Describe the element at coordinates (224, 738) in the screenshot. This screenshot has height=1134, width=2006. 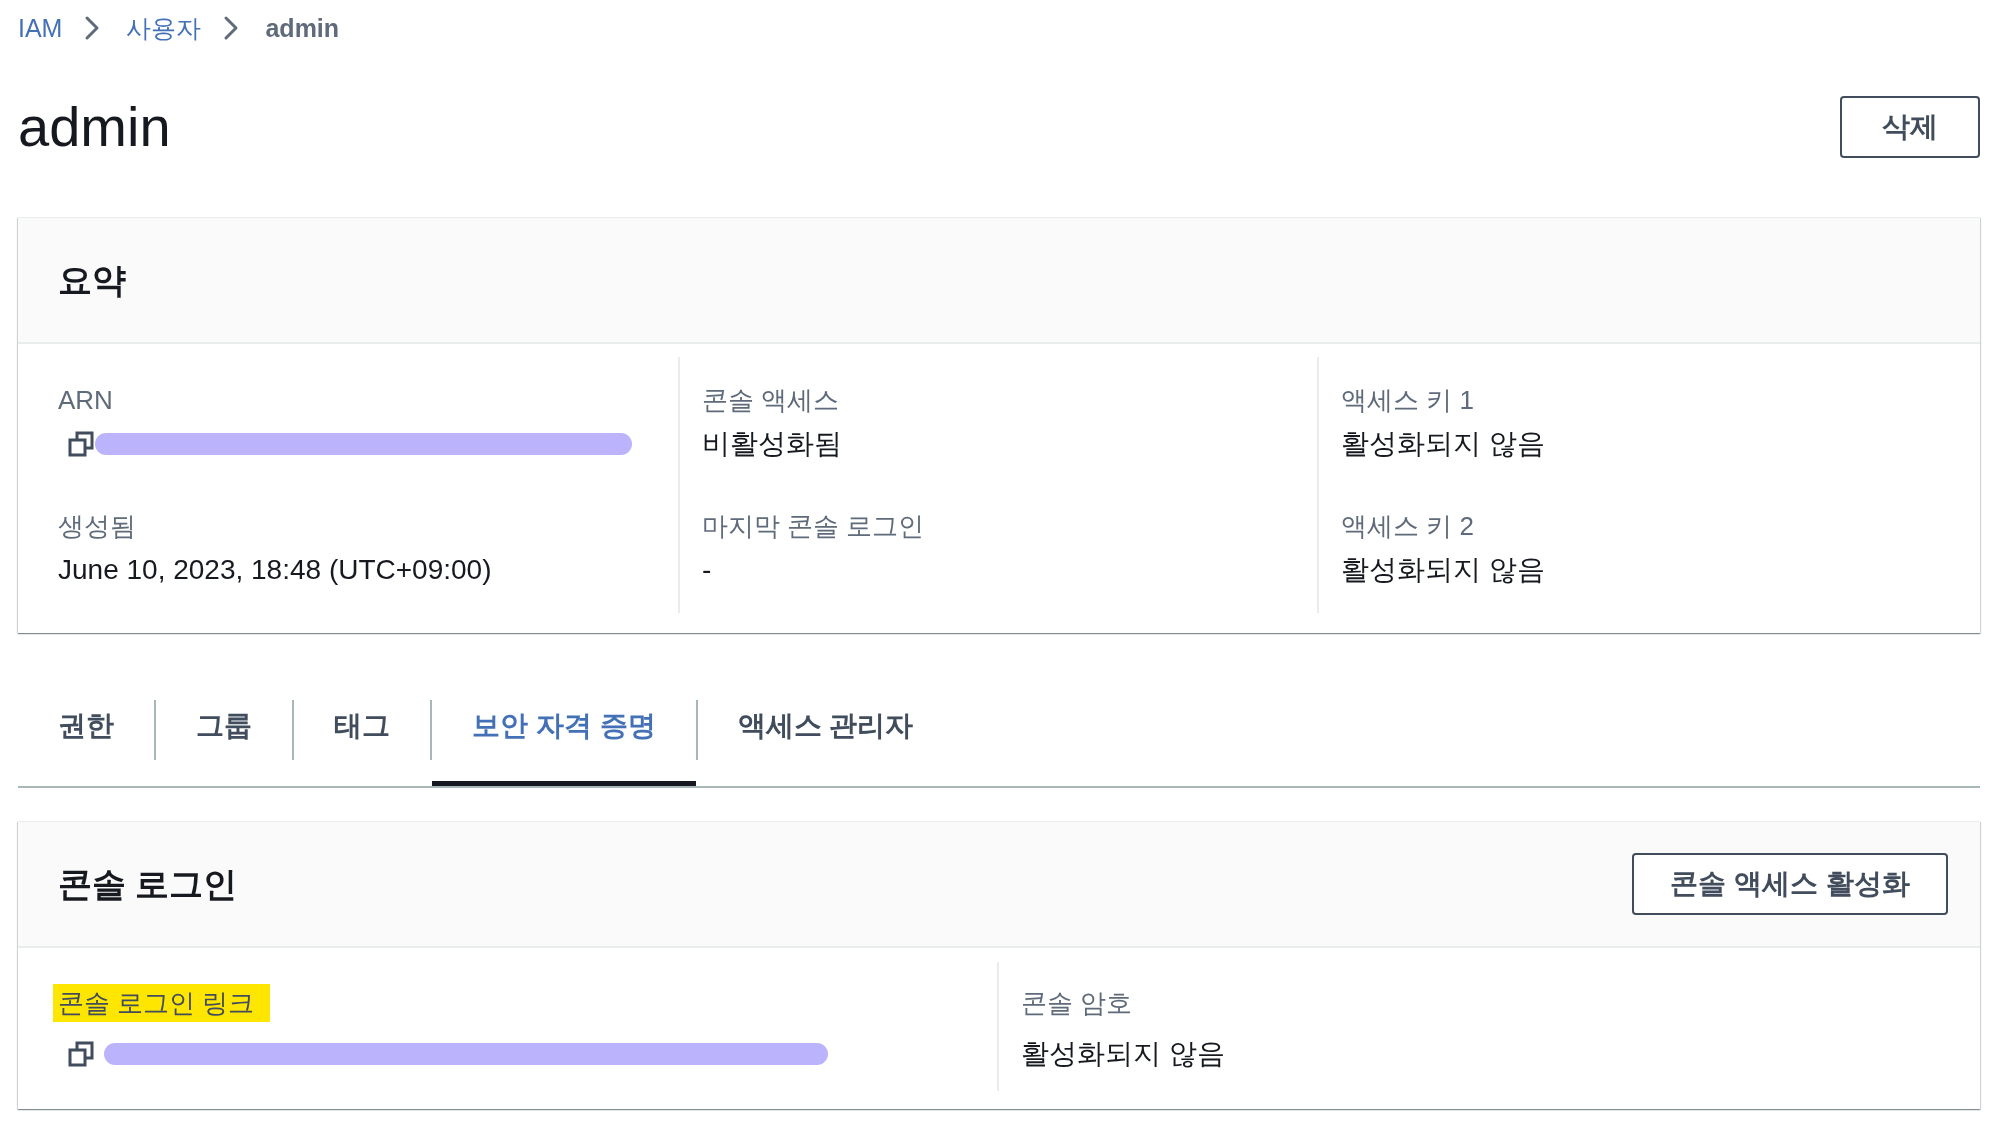
I see `tab: 그룹` at that location.